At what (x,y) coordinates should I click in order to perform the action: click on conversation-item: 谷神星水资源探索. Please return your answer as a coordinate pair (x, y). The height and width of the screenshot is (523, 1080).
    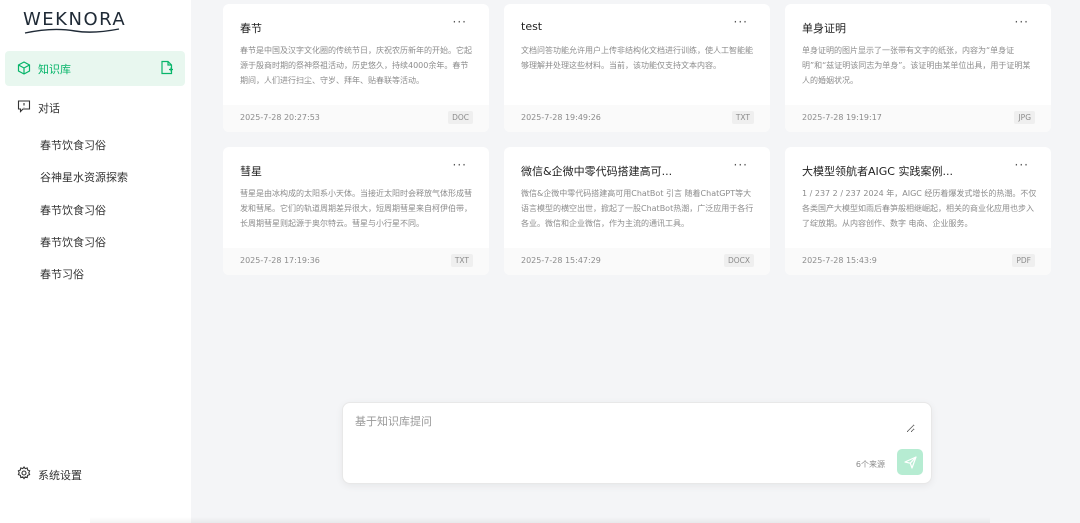
    Looking at the image, I should click on (84, 177).